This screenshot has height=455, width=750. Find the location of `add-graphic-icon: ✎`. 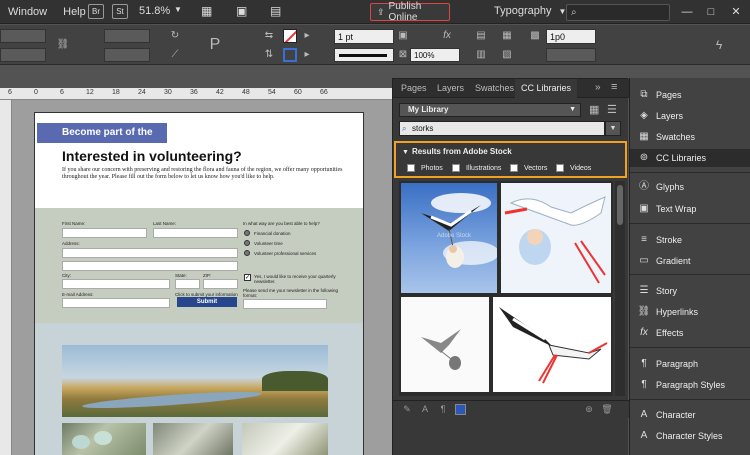

add-graphic-icon: ✎ is located at coordinates (407, 409).